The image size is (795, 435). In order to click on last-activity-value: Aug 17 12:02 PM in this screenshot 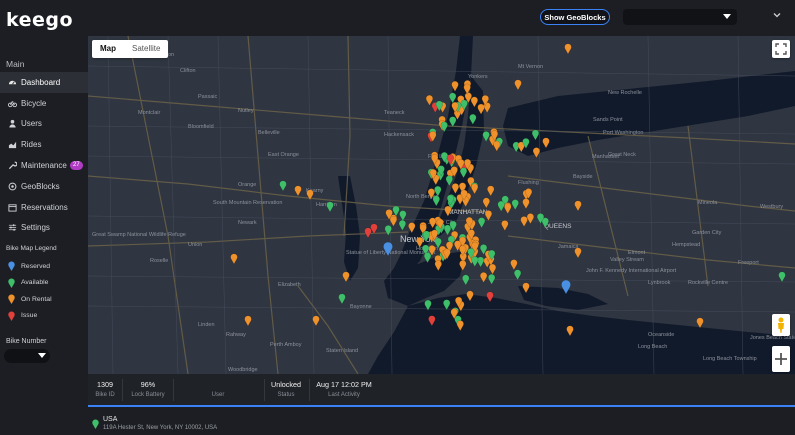, I will do `click(344, 384)`.